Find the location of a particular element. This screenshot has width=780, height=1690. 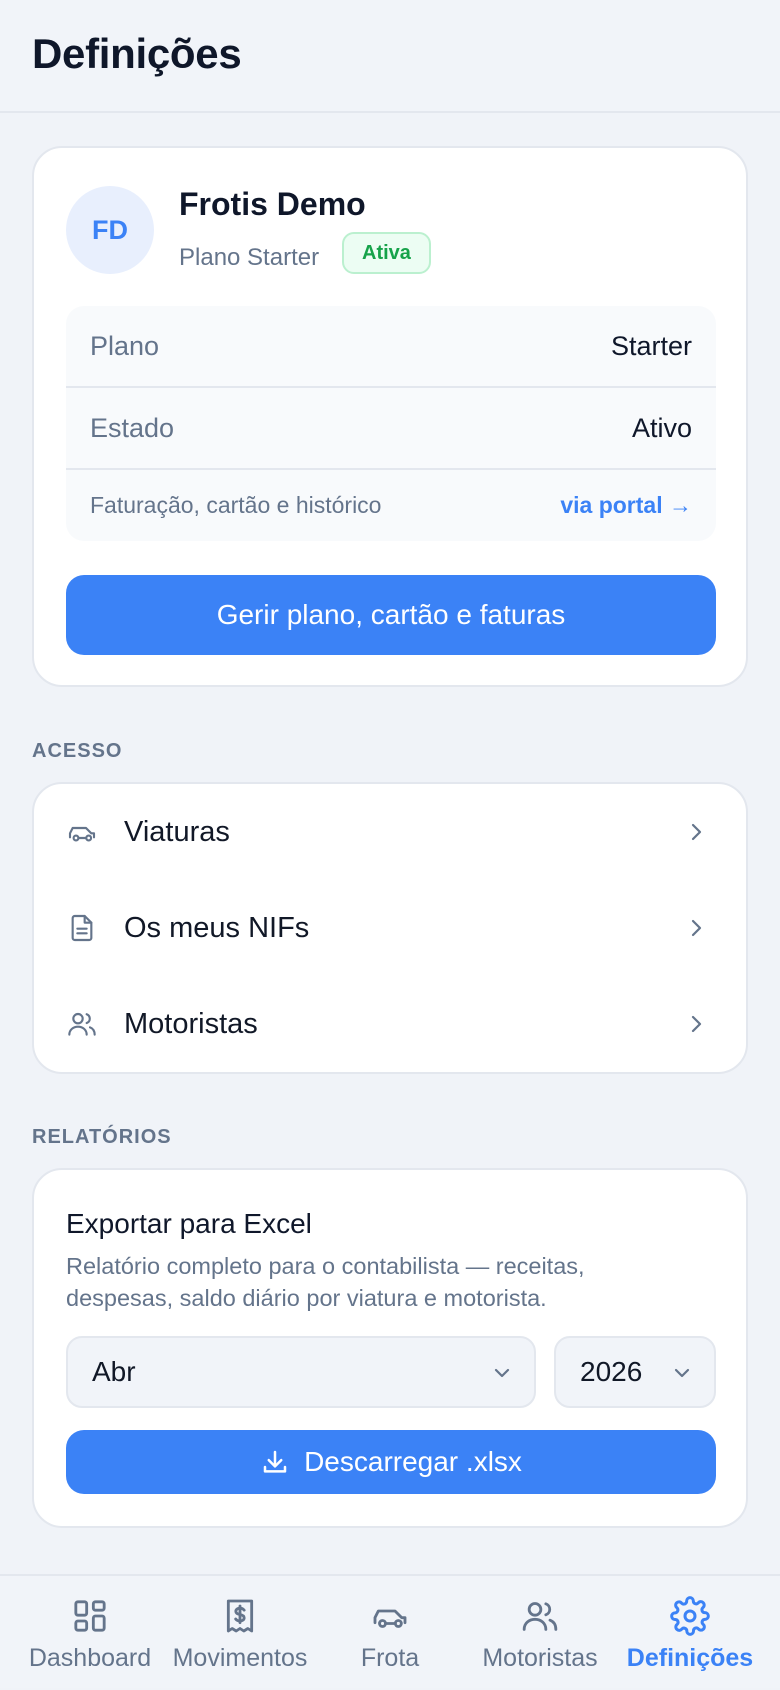

tab-label: Frota is located at coordinates (390, 1658).